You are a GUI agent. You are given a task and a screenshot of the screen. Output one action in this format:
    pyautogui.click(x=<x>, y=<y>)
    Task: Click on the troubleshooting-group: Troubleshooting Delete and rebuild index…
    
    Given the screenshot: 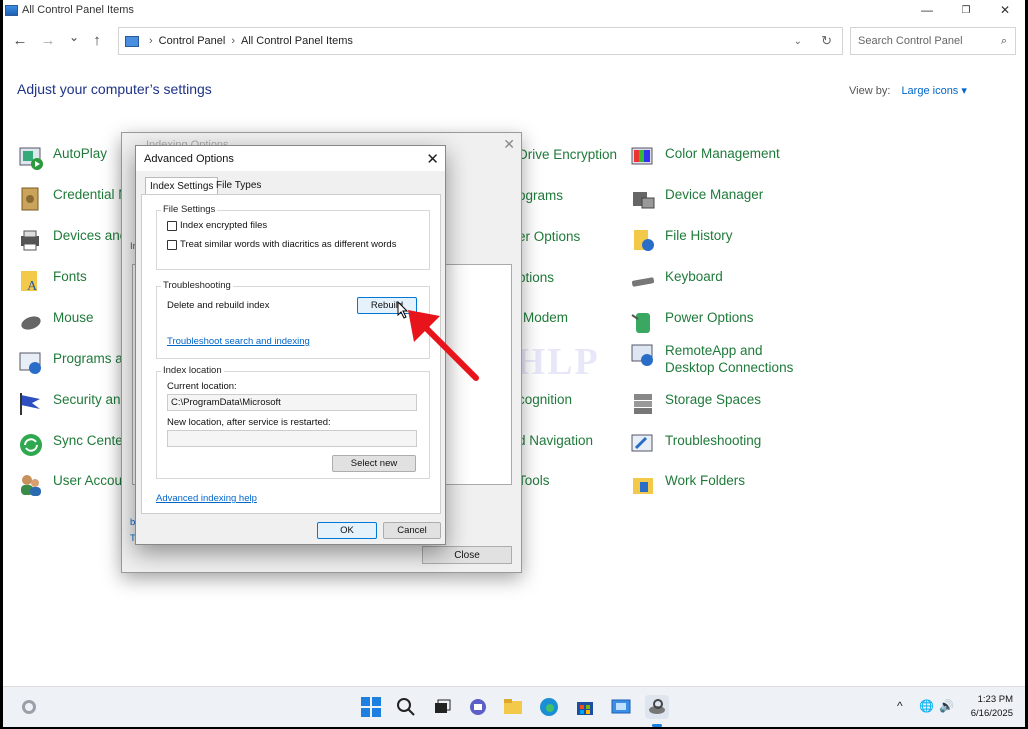 What is the action you would take?
    pyautogui.click(x=293, y=319)
    